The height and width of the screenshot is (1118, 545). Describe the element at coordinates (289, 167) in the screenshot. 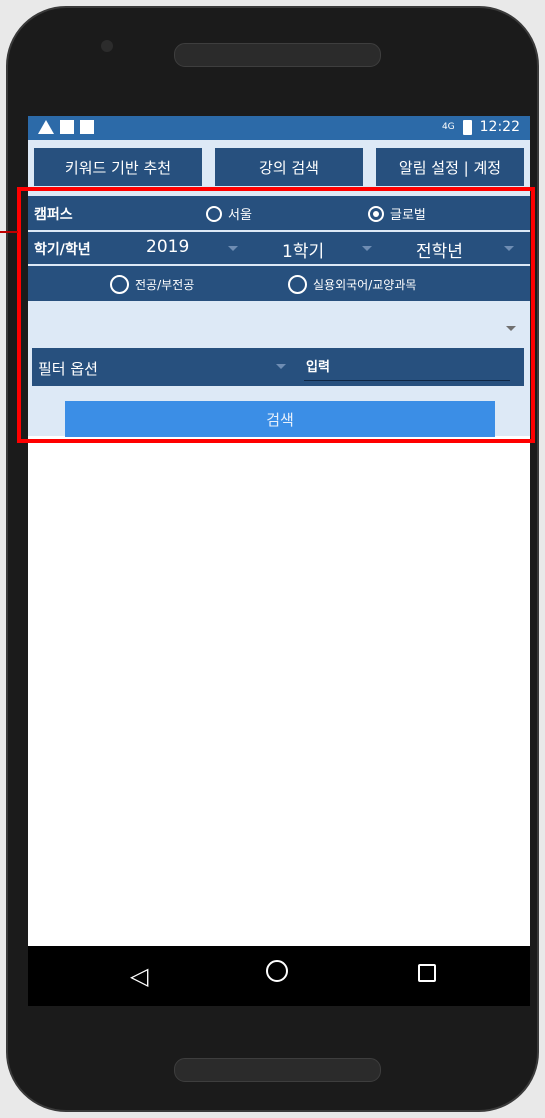

I see `tab-course-search: 강의 검색` at that location.